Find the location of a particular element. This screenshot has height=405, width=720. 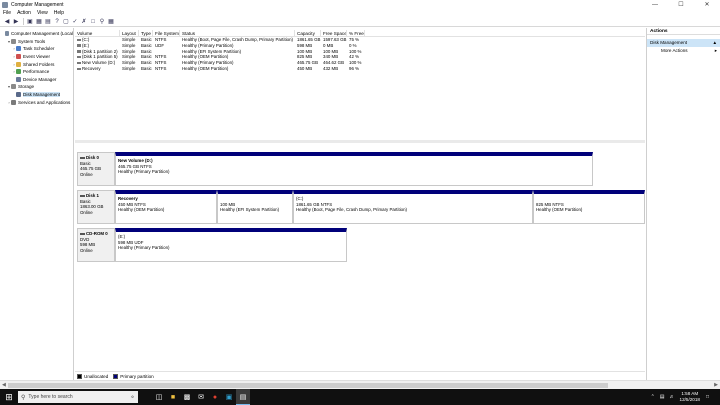

open-icon: □ is located at coordinates (93, 22).